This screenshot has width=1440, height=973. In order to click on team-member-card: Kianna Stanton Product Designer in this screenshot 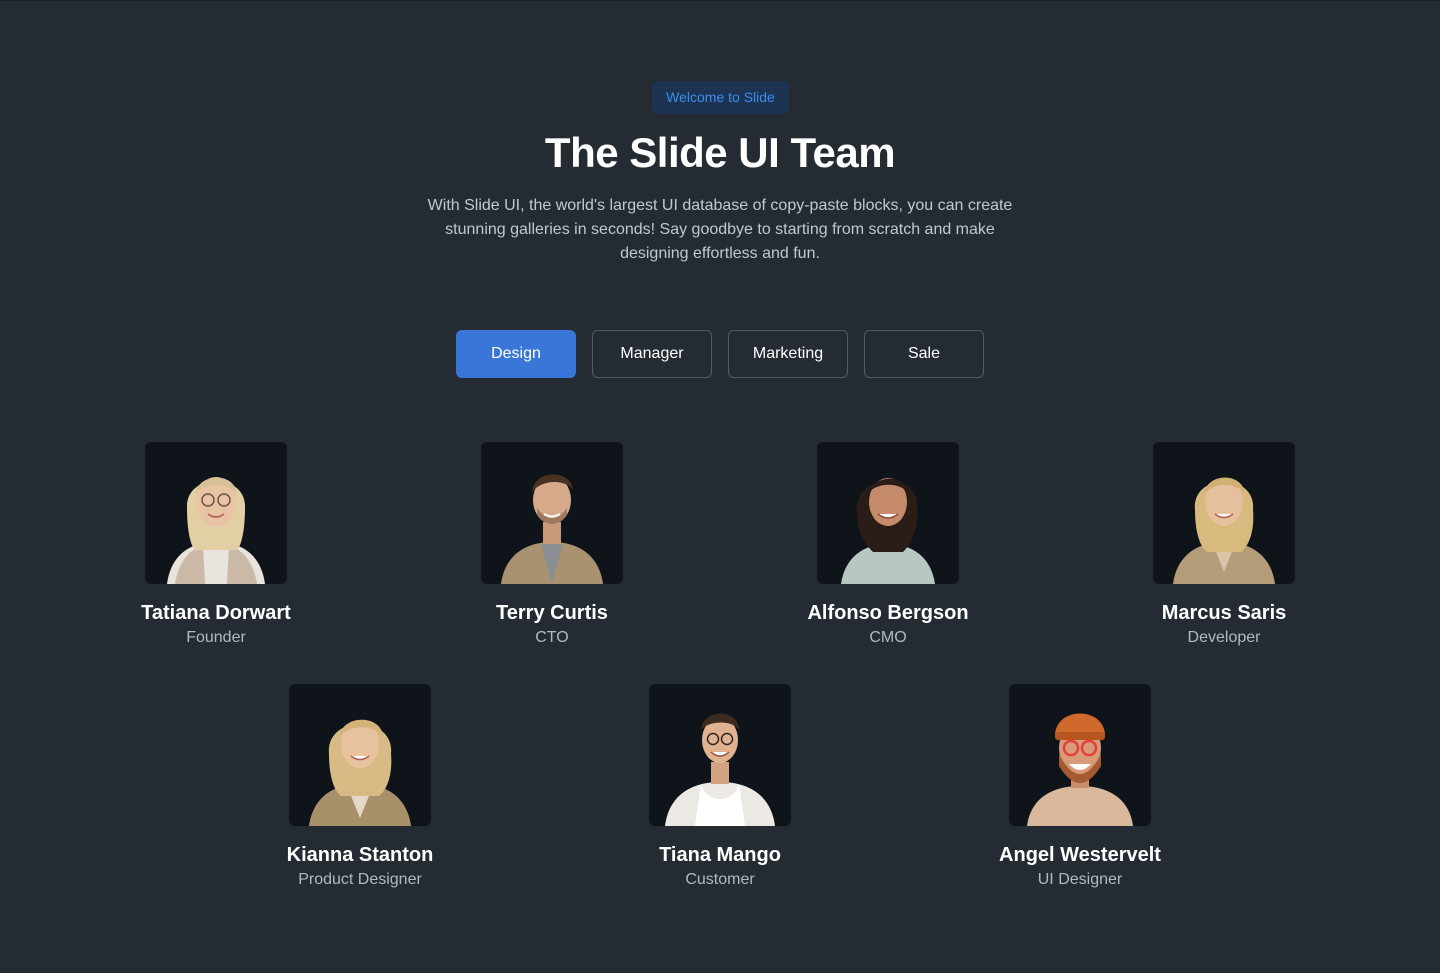, I will do `click(360, 787)`.